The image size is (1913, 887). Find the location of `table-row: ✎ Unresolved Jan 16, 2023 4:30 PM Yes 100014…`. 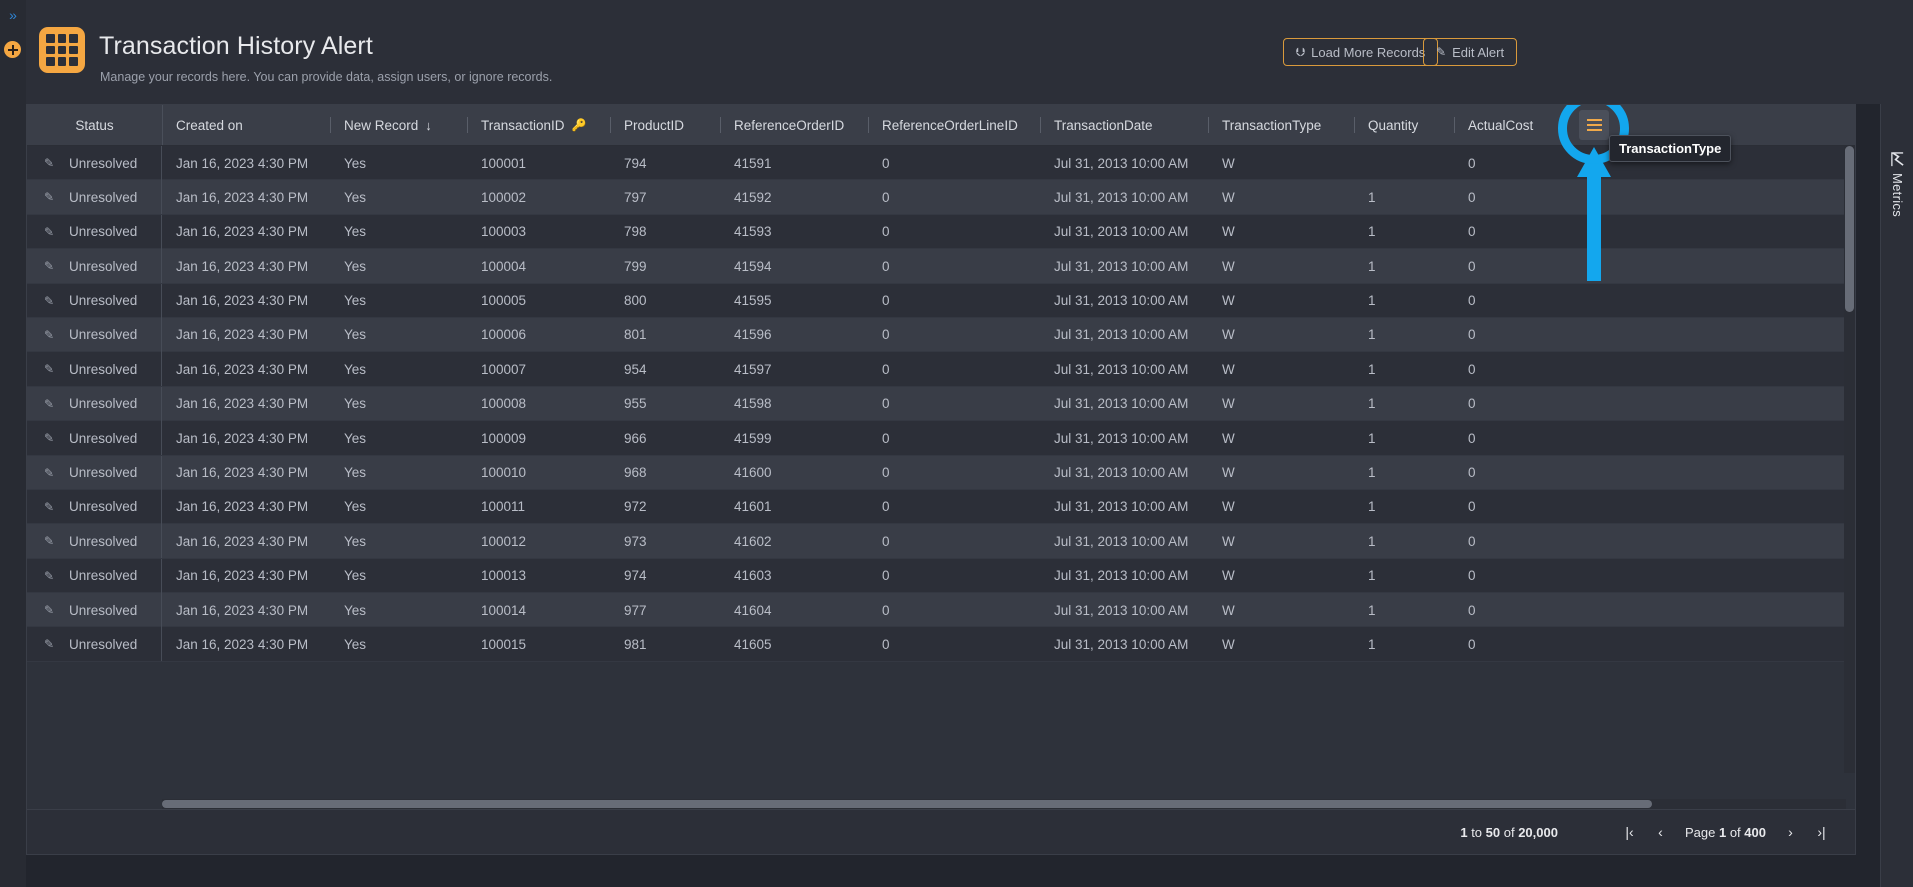

table-row: ✎ Unresolved Jan 16, 2023 4:30 PM Yes 100014… is located at coordinates (941, 610).